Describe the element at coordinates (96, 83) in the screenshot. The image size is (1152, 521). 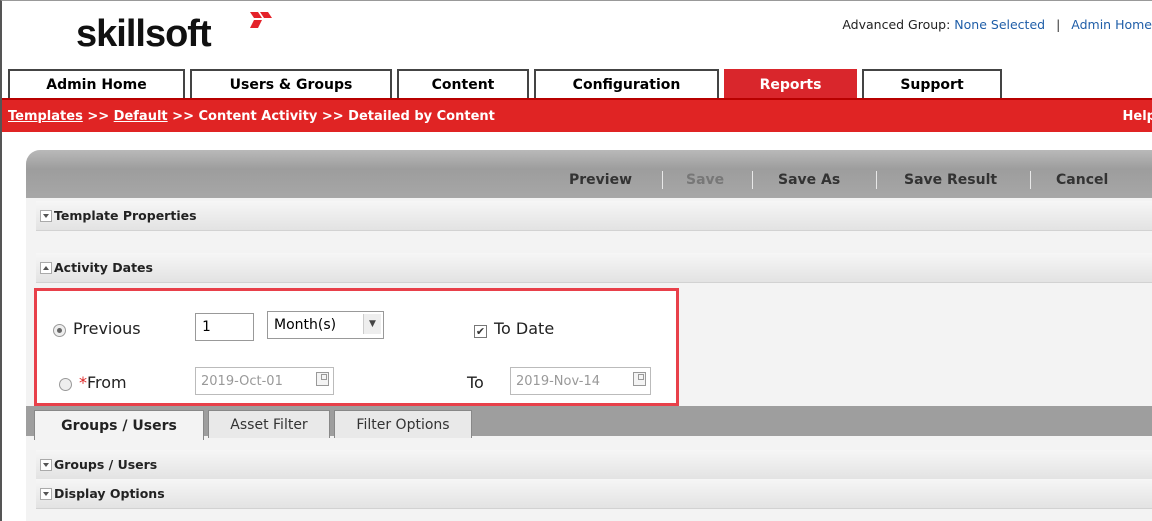
I see `tab-admin-home: Admin Home` at that location.